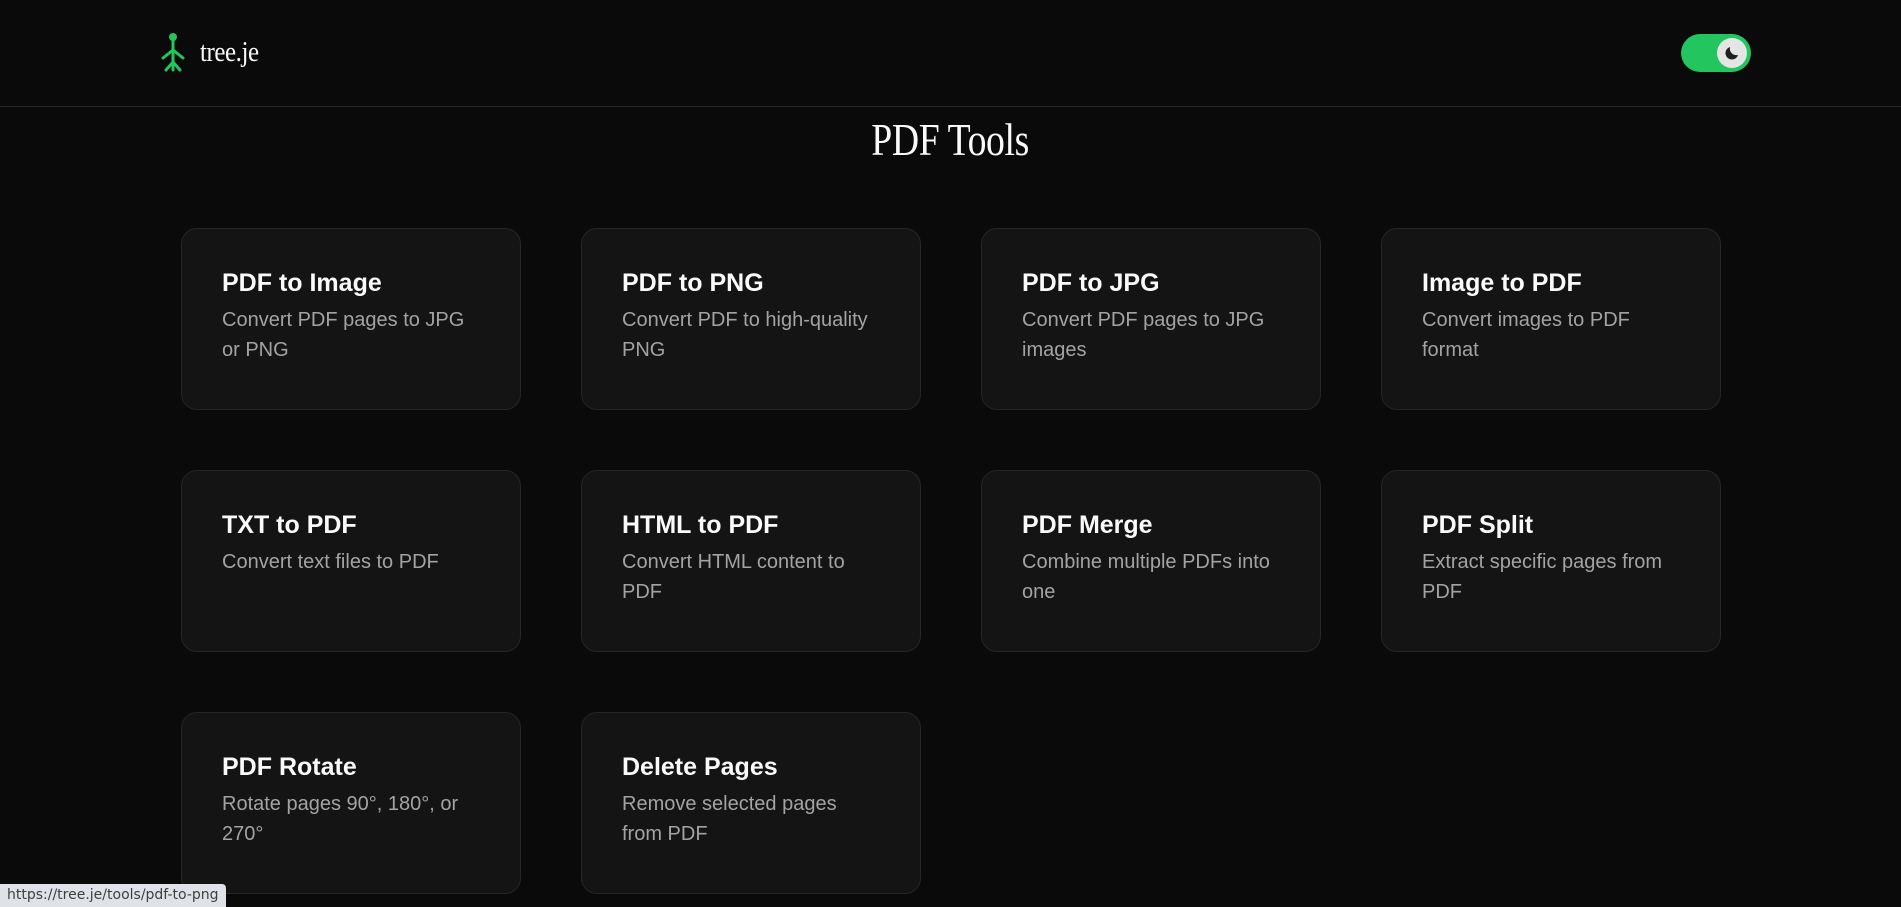 This screenshot has height=907, width=1901. I want to click on tool-card-description: Convert PDF to high-quality PNG, so click(745, 335).